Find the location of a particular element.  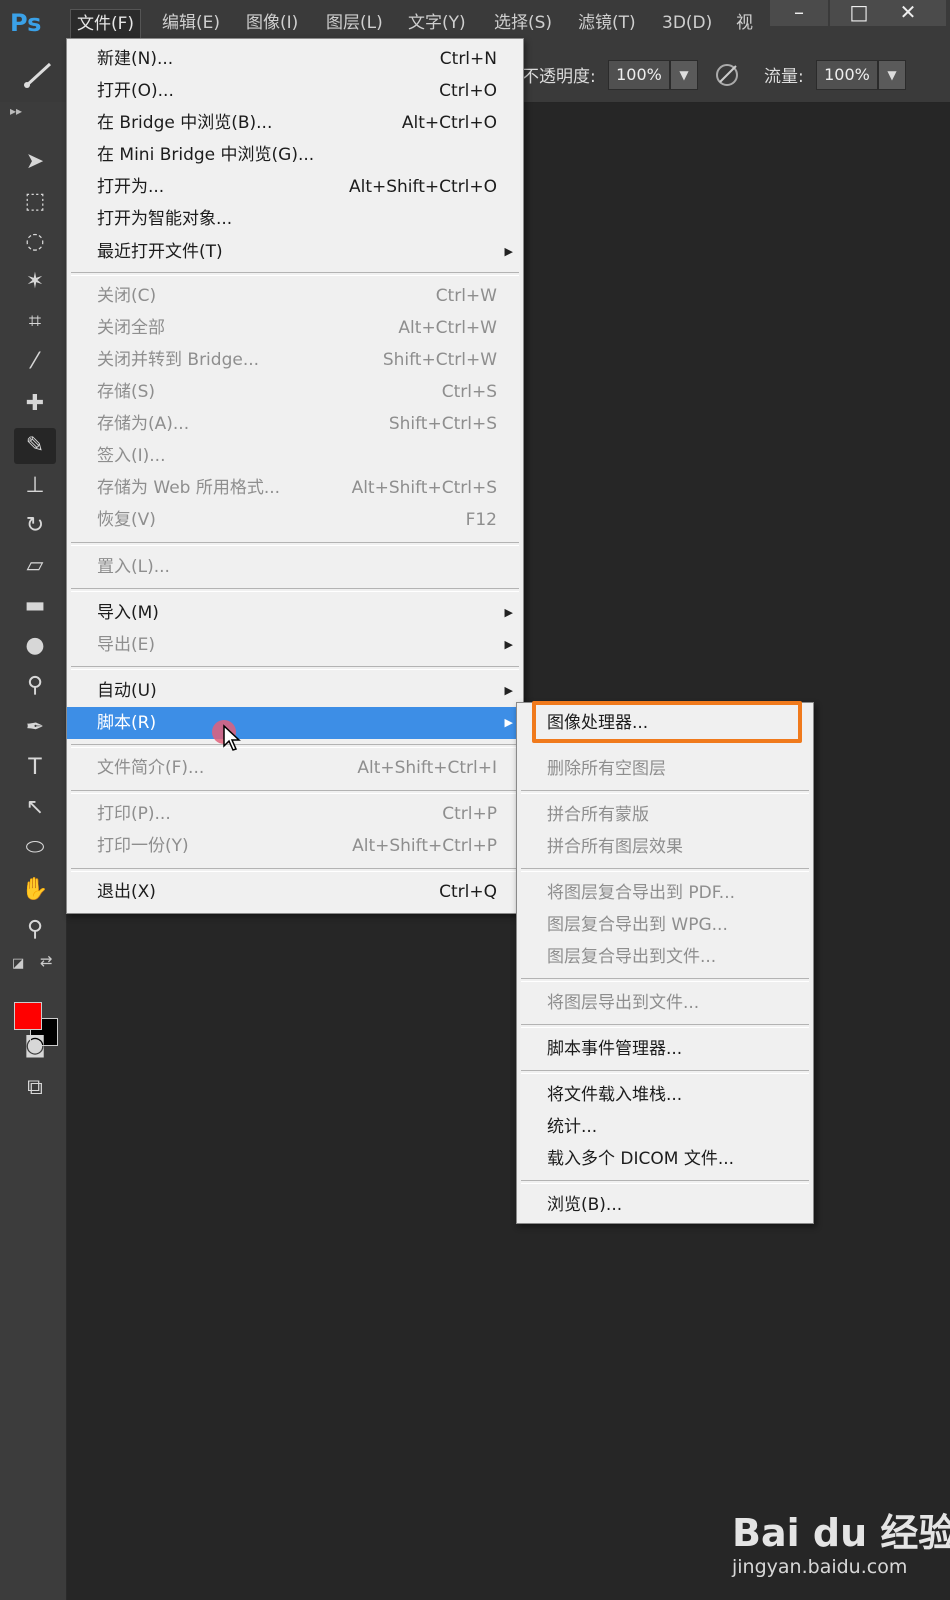

dodge-tool-icon: ⚲ is located at coordinates (35, 686).